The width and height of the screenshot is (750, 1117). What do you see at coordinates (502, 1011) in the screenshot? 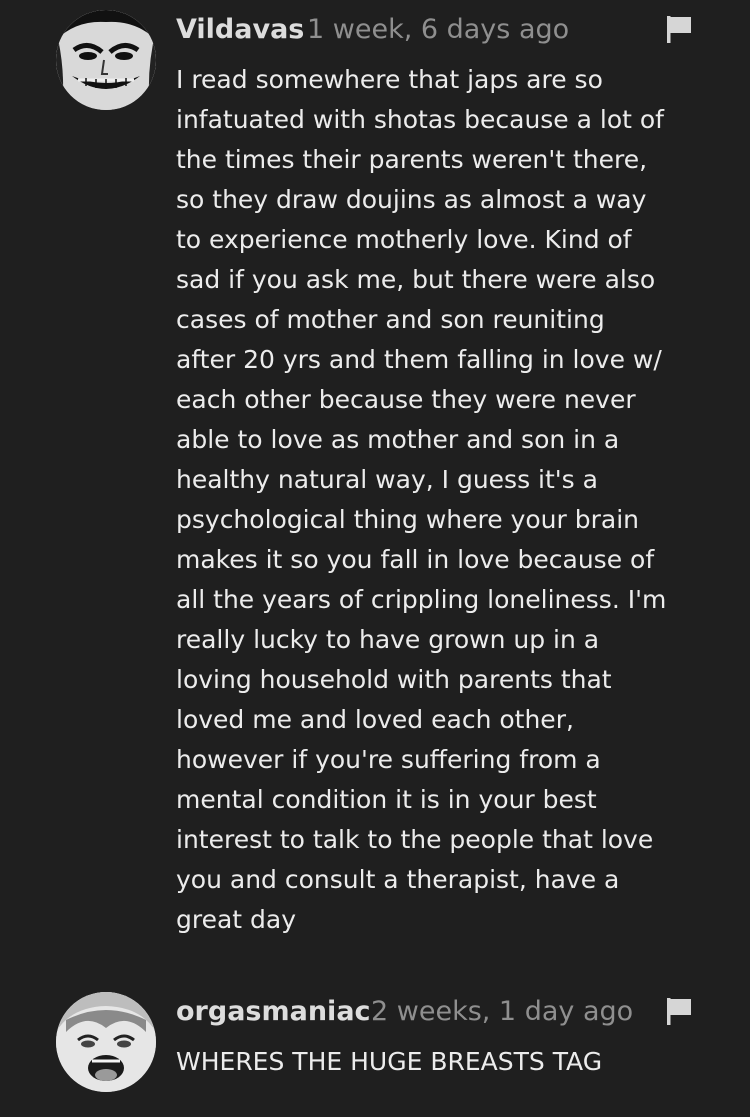
I see `timestamp: 2 weeks, 1 day ago` at bounding box center [502, 1011].